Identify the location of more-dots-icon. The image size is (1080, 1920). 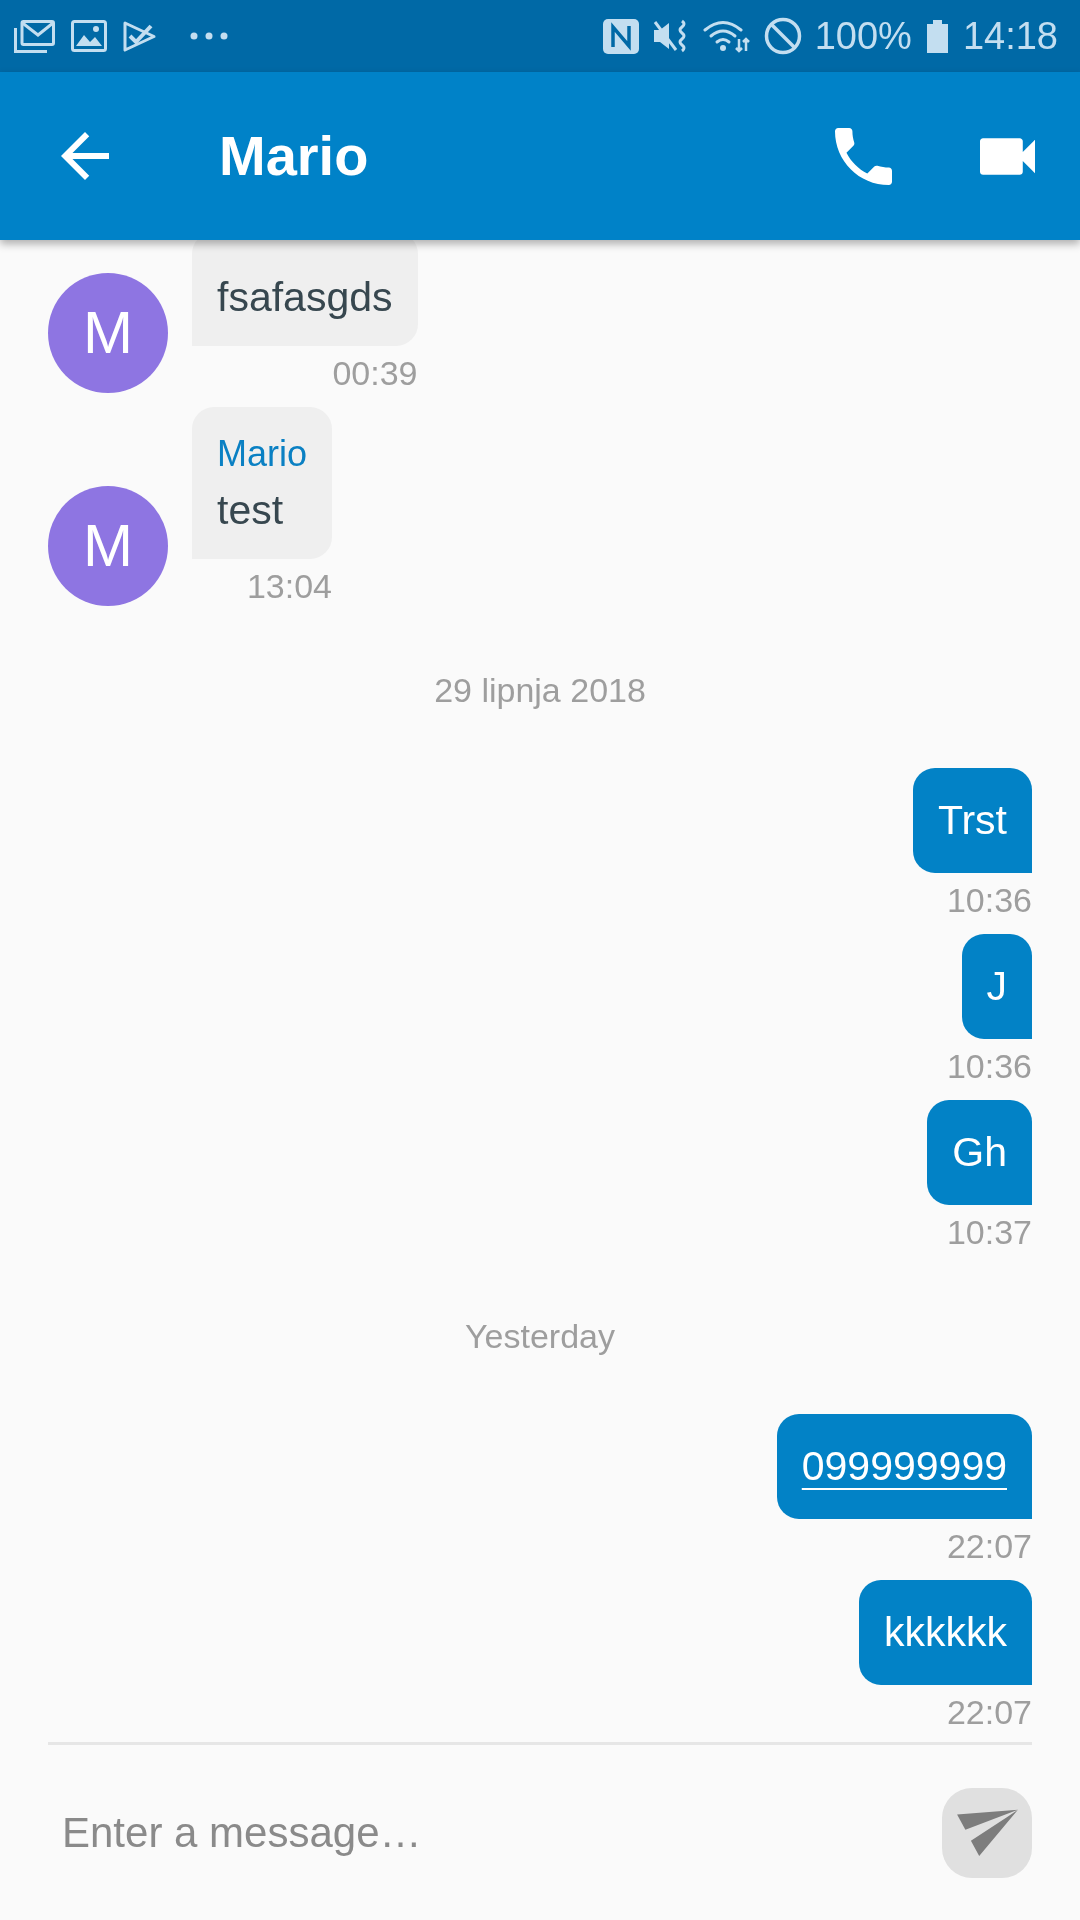
(209, 36).